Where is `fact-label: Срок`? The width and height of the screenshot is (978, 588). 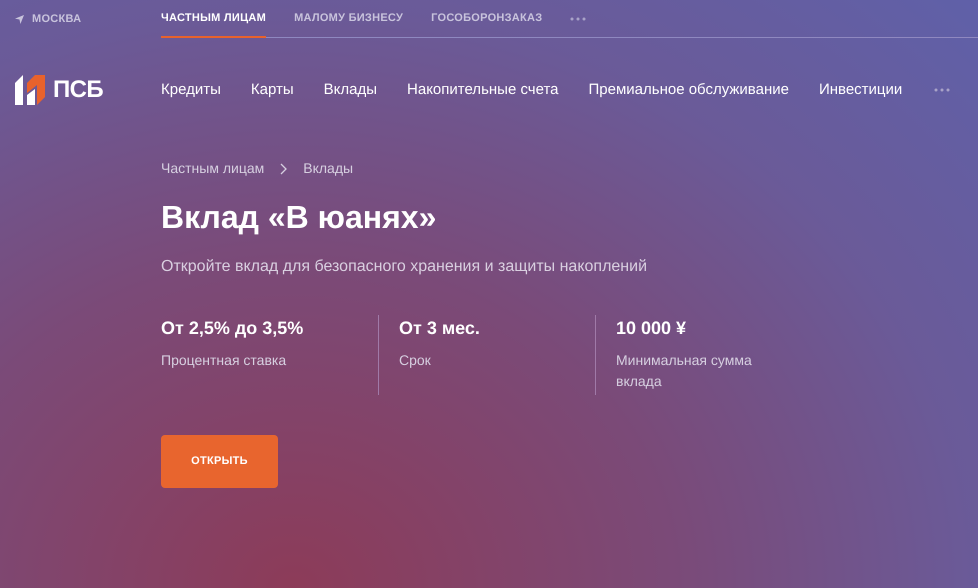
fact-label: Срок is located at coordinates (415, 360).